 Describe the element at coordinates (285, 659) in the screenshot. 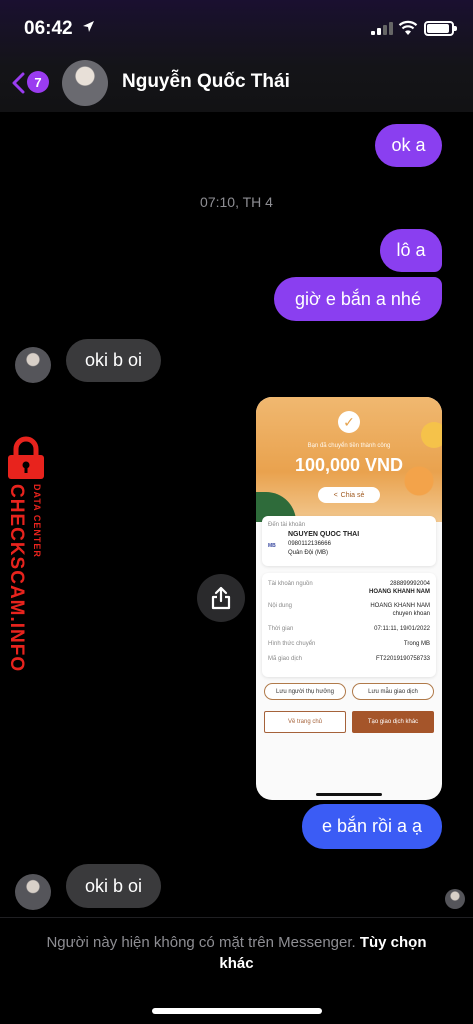

I see `detail-label: Mã giao dịch` at that location.